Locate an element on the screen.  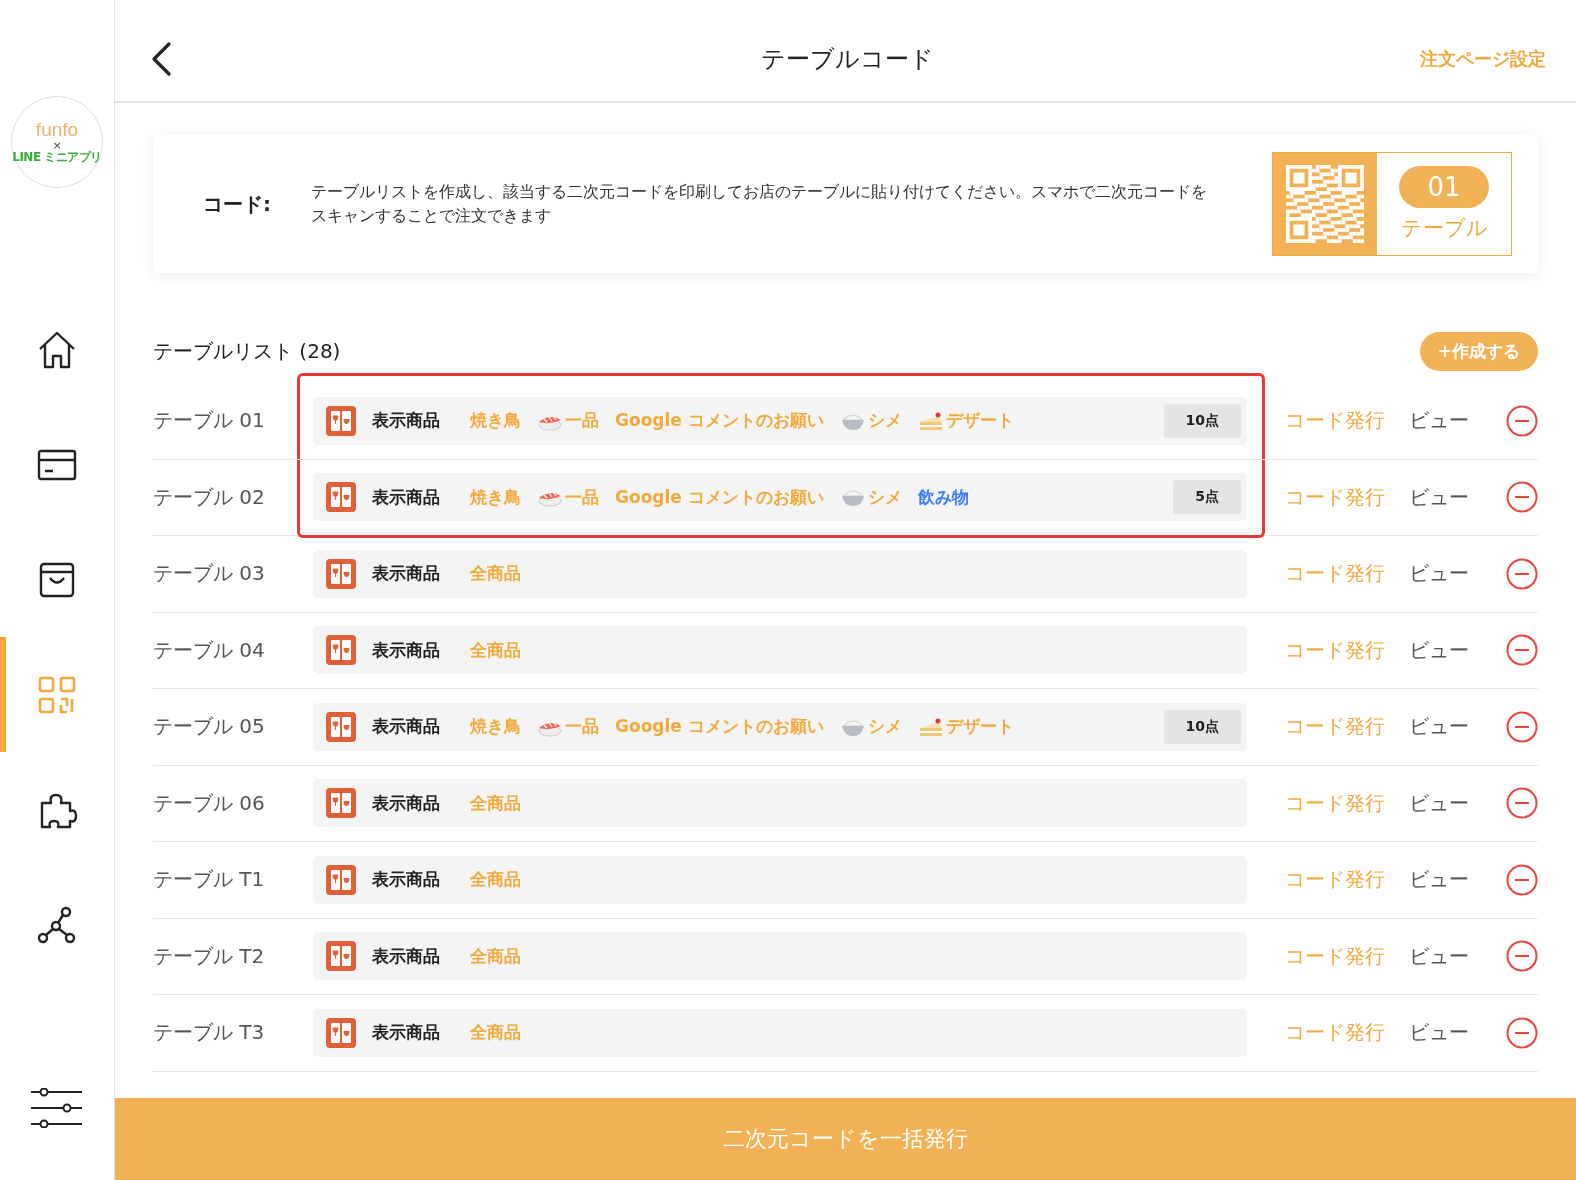
table-name: テーブル 01 is located at coordinates (209, 421).